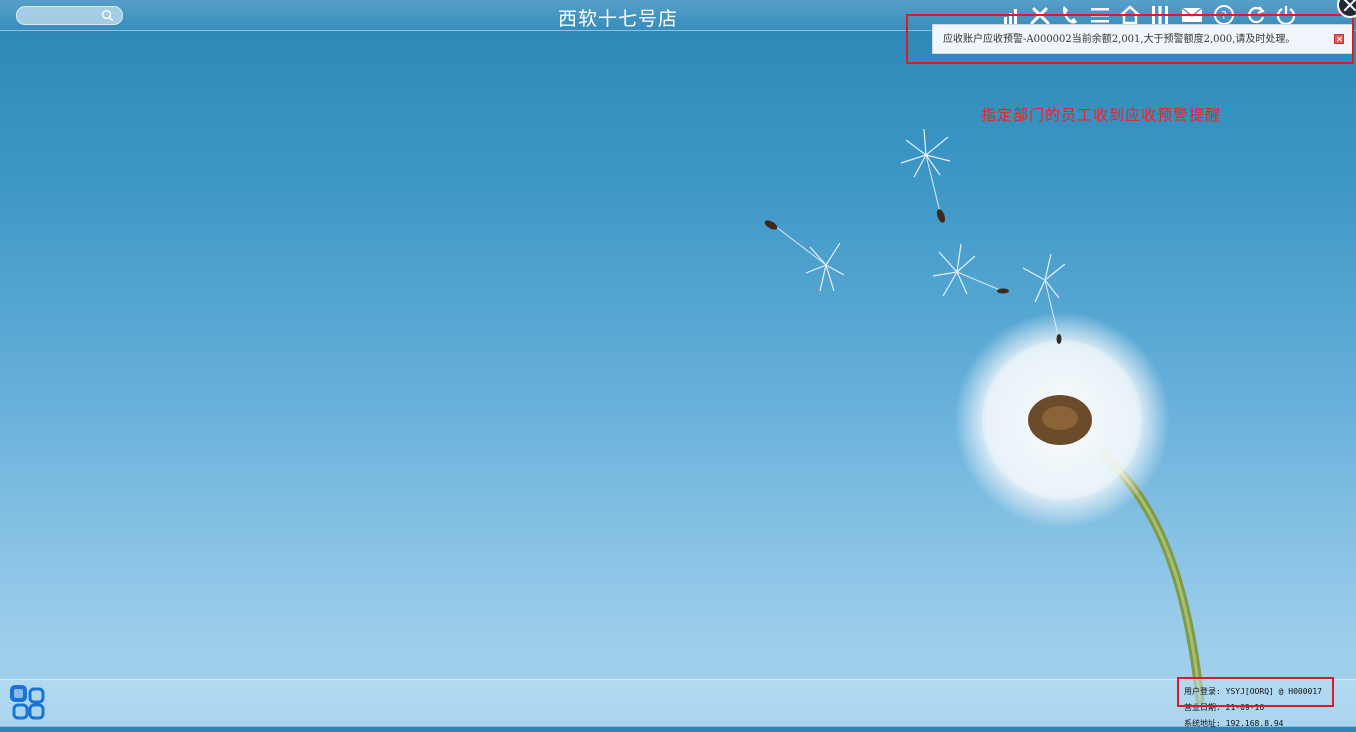 The height and width of the screenshot is (732, 1356). What do you see at coordinates (1101, 115) in the screenshot?
I see `annotation-text: 指定部门的员工收到应收预警提醒` at bounding box center [1101, 115].